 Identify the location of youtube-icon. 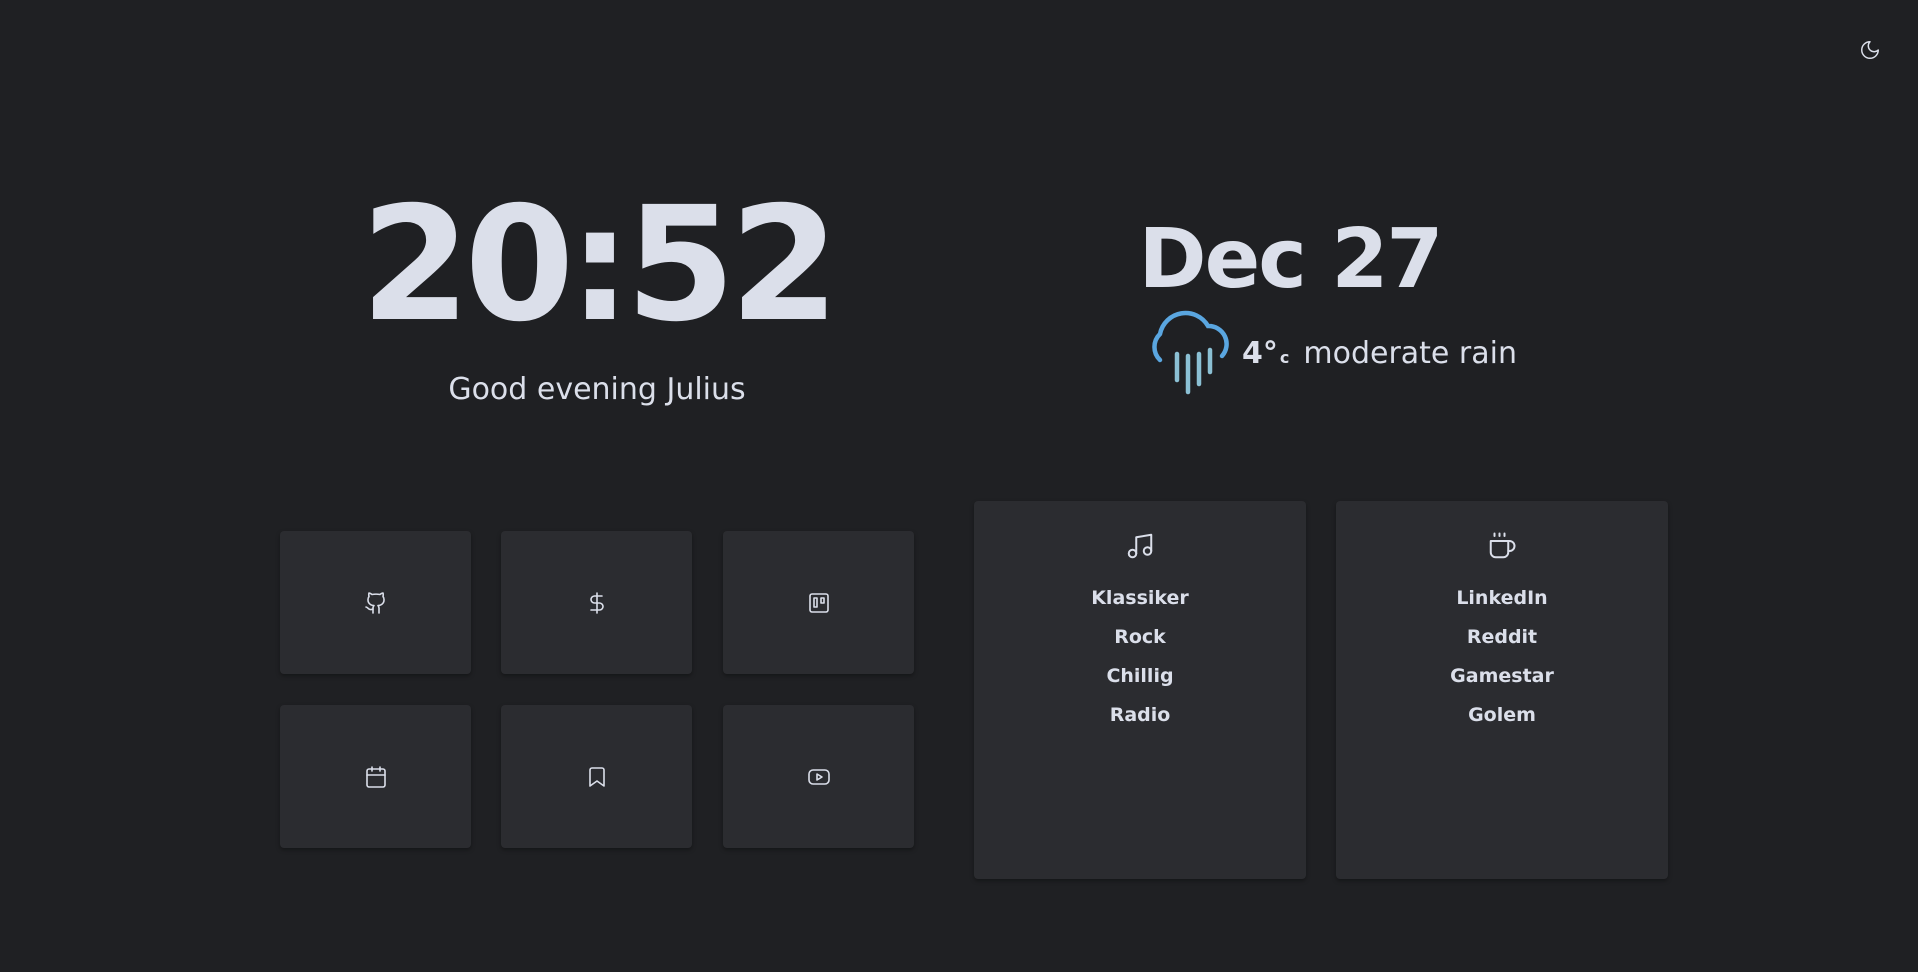
(818, 776).